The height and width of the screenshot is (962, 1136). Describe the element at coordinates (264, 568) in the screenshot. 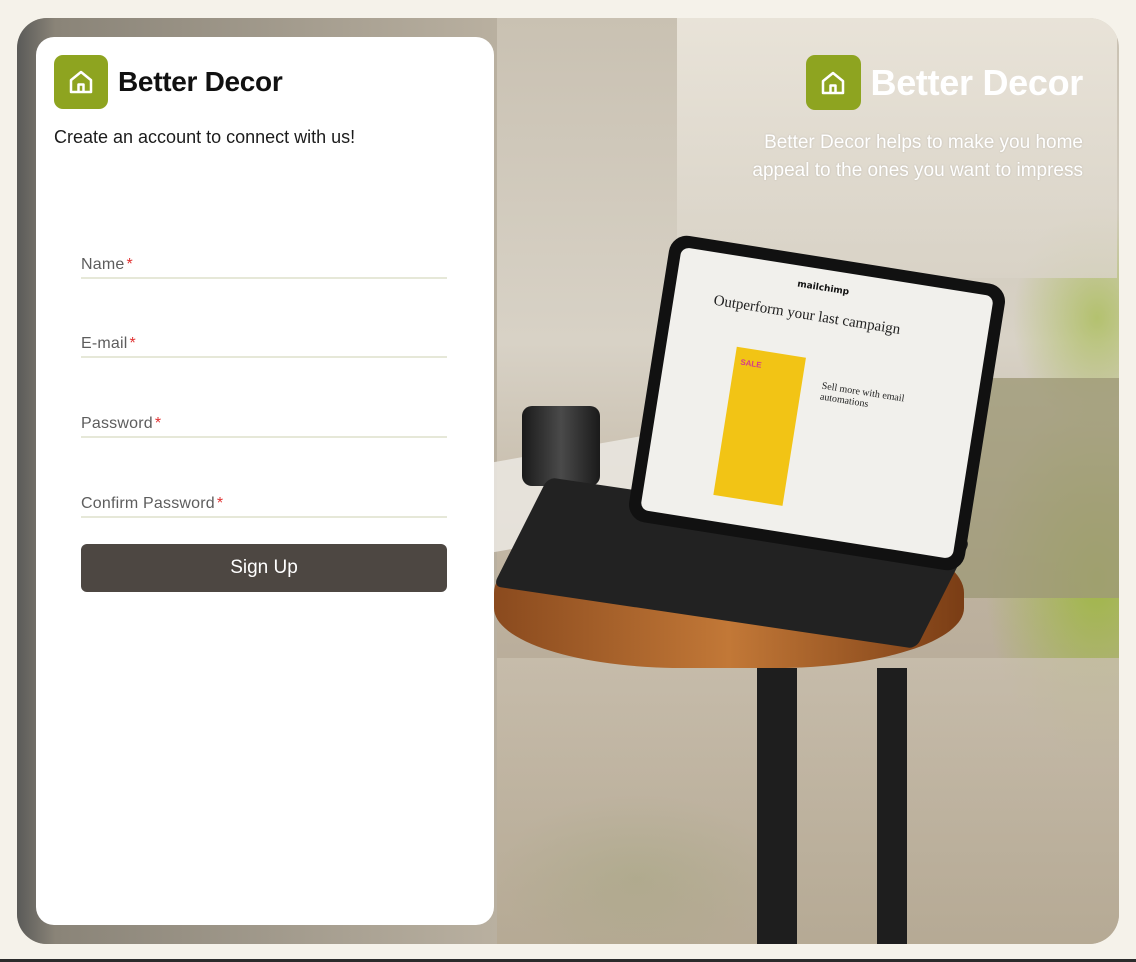

I see `sign-up-button: Sign Up` at that location.